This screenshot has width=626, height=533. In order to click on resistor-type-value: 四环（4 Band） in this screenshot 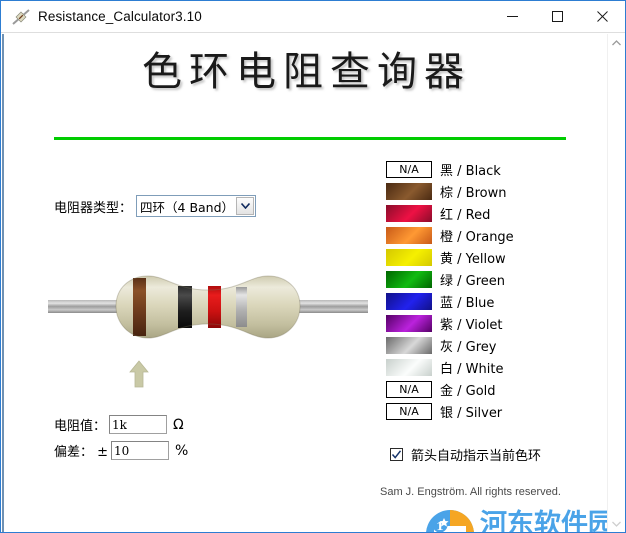, I will do `click(187, 207)`.